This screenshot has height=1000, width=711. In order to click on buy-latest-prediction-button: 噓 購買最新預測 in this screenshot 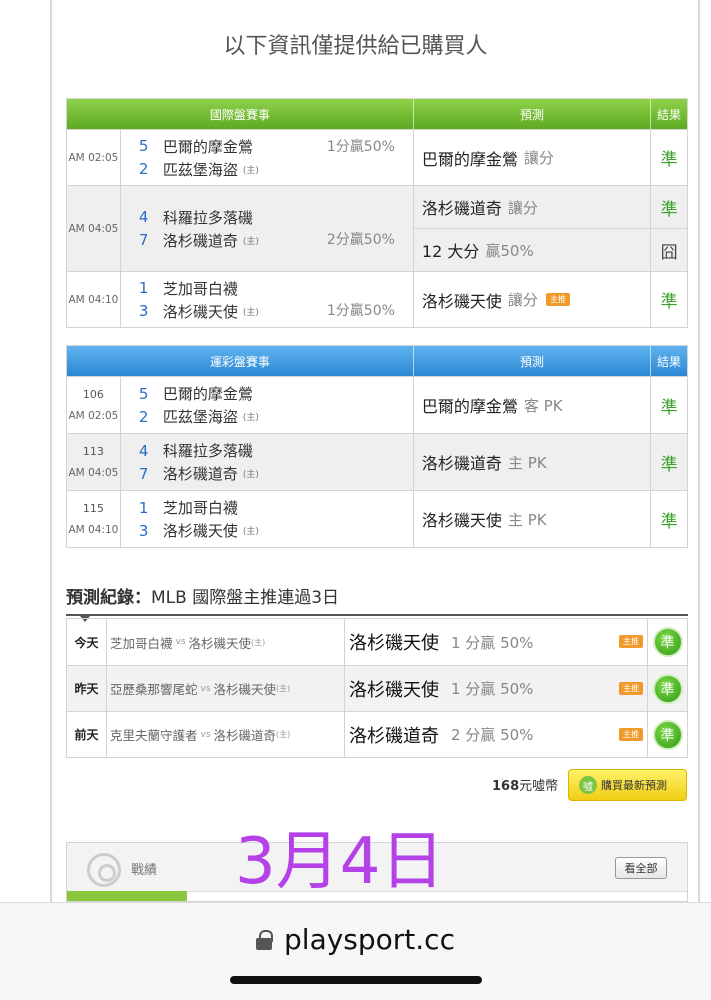, I will do `click(627, 785)`.